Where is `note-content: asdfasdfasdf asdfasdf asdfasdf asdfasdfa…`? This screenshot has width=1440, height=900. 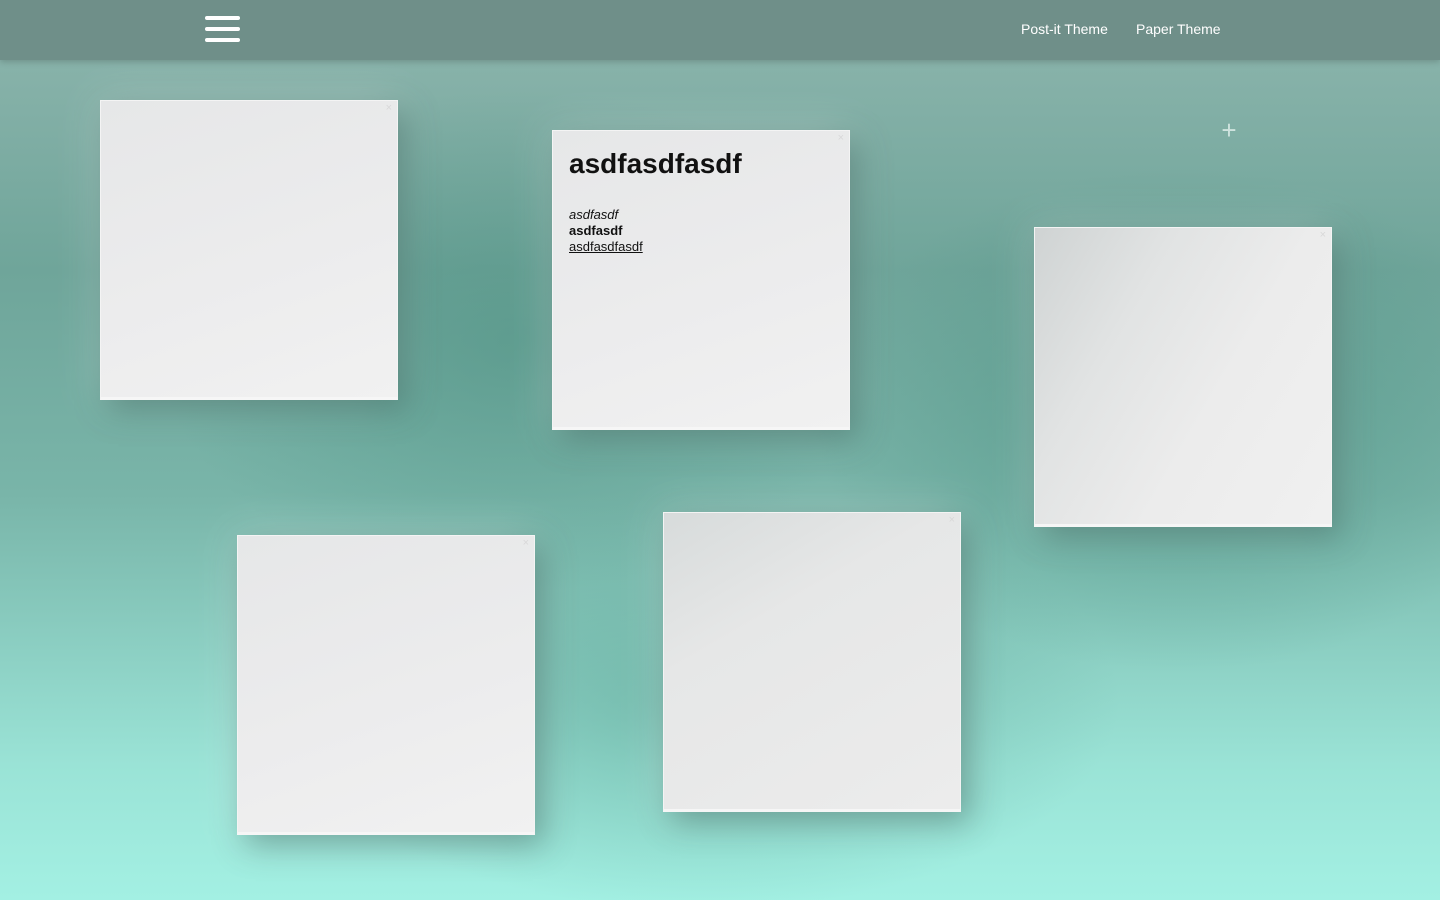 note-content: asdfasdfasdf asdfasdf asdfasdf asdfasdfa… is located at coordinates (701, 200).